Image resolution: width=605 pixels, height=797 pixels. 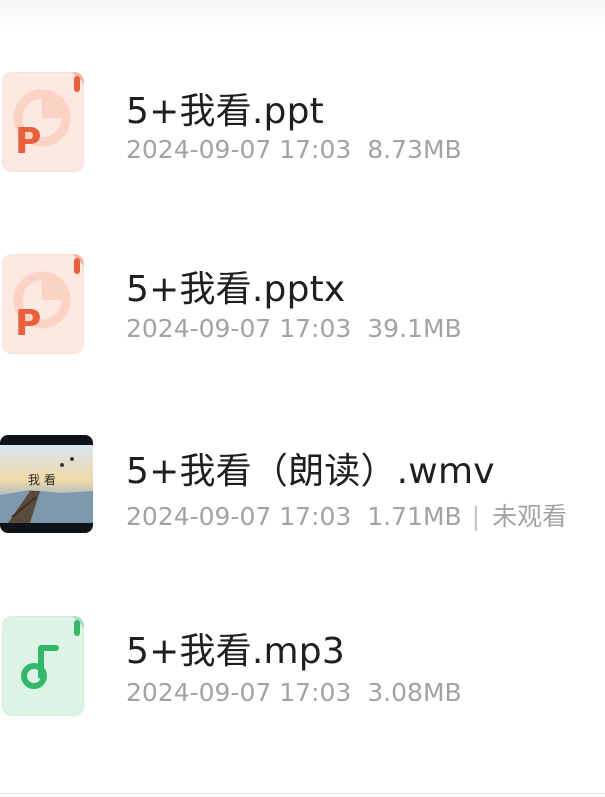 I want to click on video-thumbnail: 我 看, so click(x=46, y=484).